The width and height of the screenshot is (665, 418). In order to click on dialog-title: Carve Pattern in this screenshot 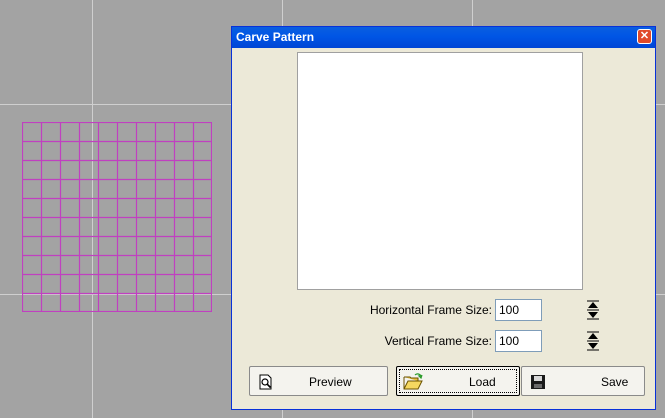, I will do `click(275, 37)`.